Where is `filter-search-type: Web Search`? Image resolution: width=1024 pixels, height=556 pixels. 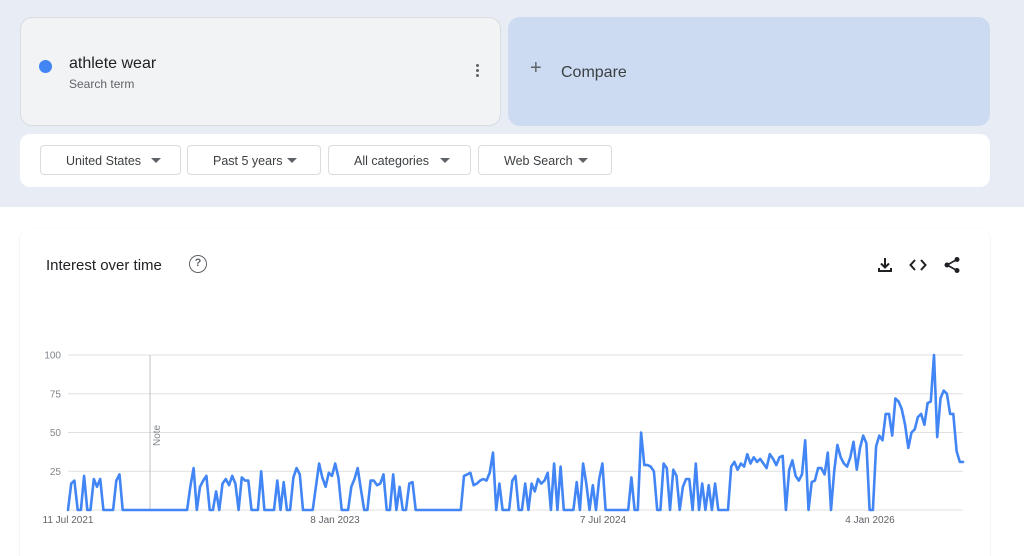 filter-search-type: Web Search is located at coordinates (545, 160).